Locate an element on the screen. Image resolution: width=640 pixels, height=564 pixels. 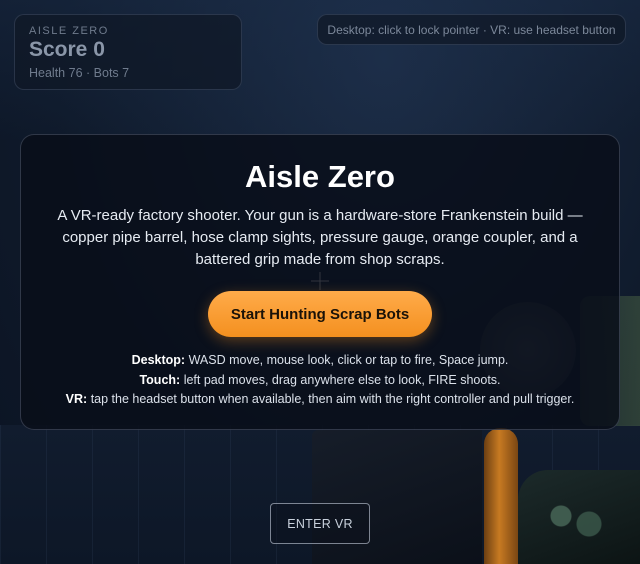
grip-camo is located at coordinates (575, 520).